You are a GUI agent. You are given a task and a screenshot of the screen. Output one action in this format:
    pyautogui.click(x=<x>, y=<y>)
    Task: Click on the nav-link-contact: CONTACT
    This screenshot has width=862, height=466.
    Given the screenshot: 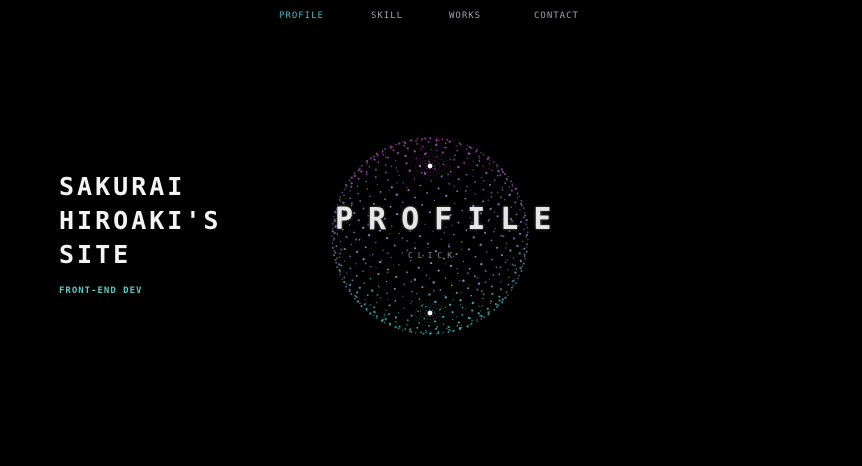 What is the action you would take?
    pyautogui.click(x=556, y=16)
    